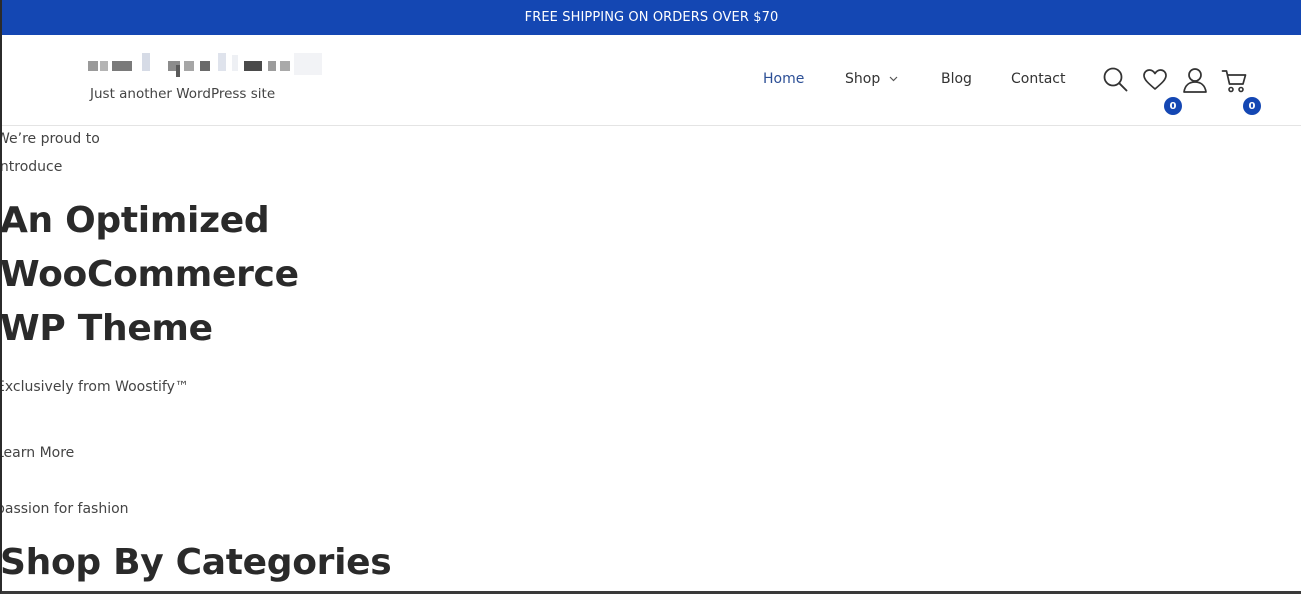 This screenshot has width=1301, height=594. Describe the element at coordinates (204, 66) in the screenshot. I see `site-logo` at that location.